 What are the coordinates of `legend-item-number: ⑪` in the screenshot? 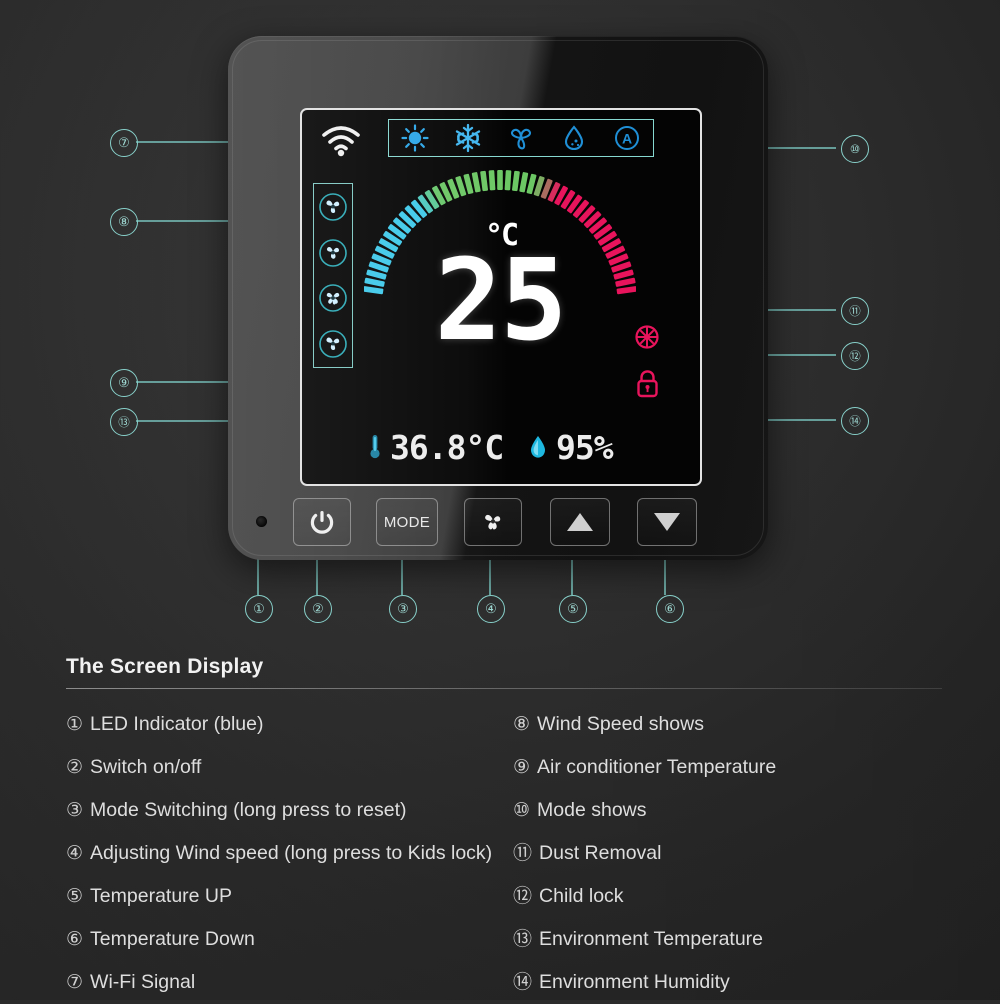 It's located at (523, 853).